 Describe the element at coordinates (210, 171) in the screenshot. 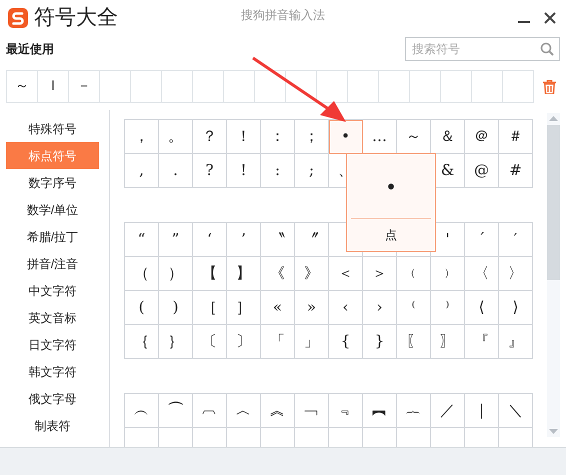

I see `symbol-cell: ?` at that location.